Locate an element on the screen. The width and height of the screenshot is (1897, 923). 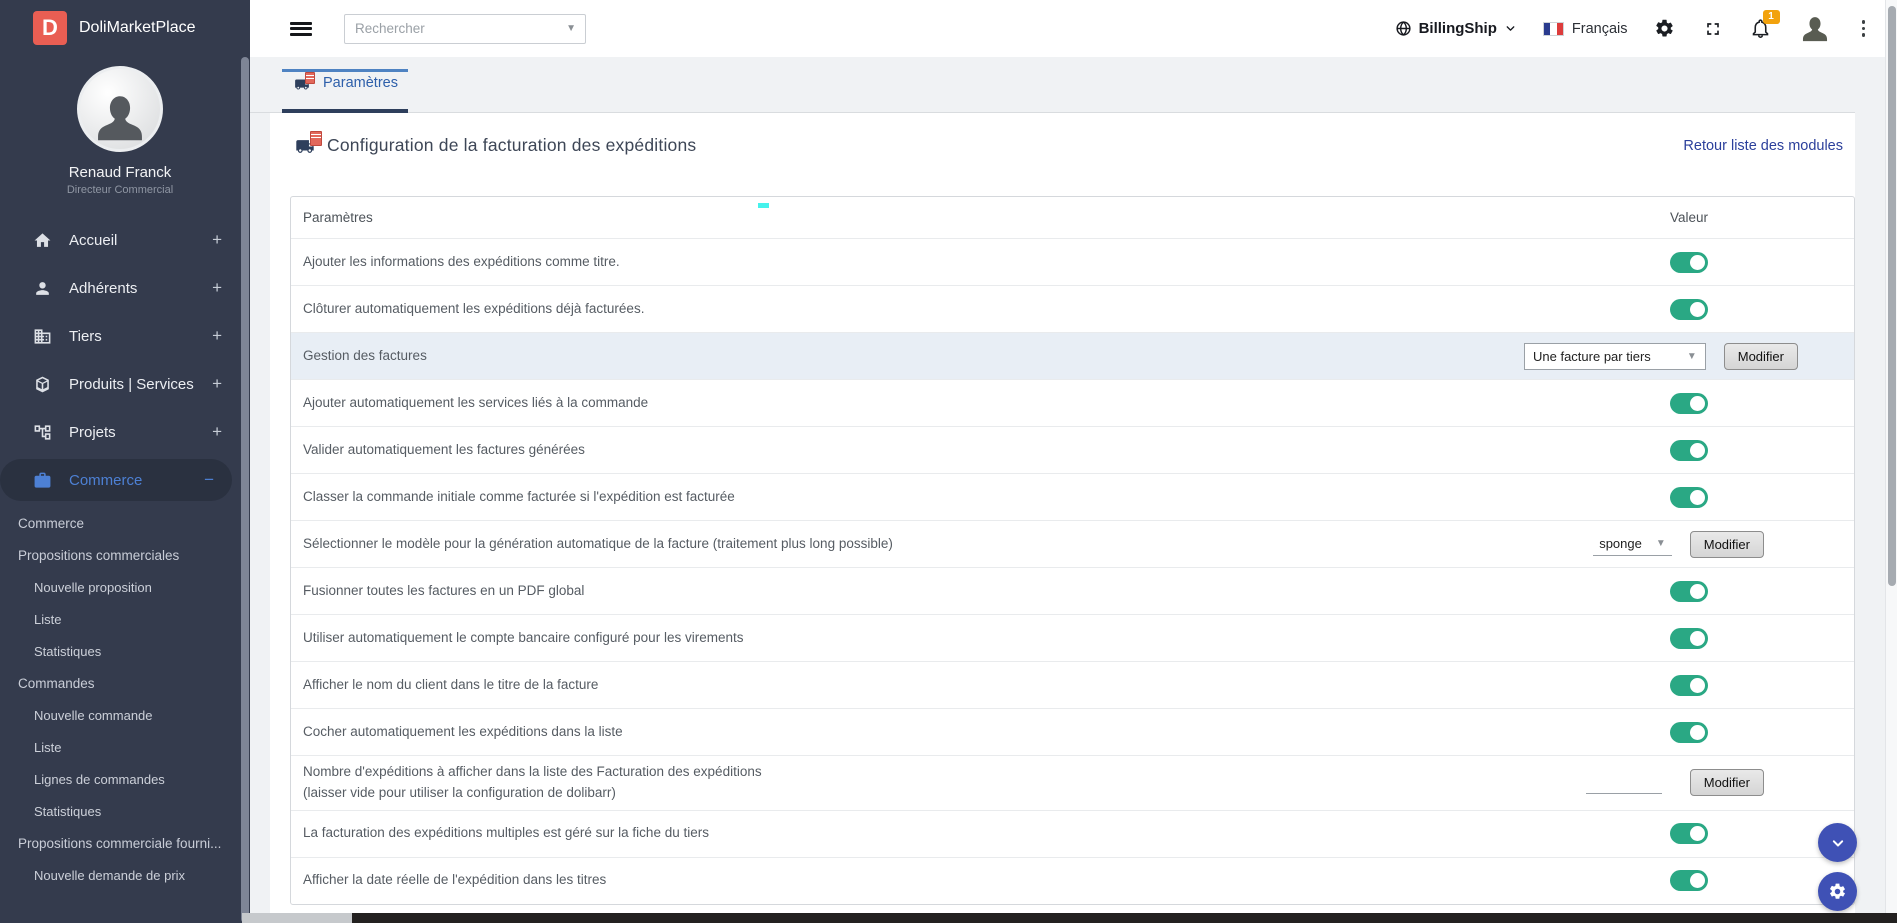
back-to-modules-link: Retour liste des modules is located at coordinates (1763, 146).